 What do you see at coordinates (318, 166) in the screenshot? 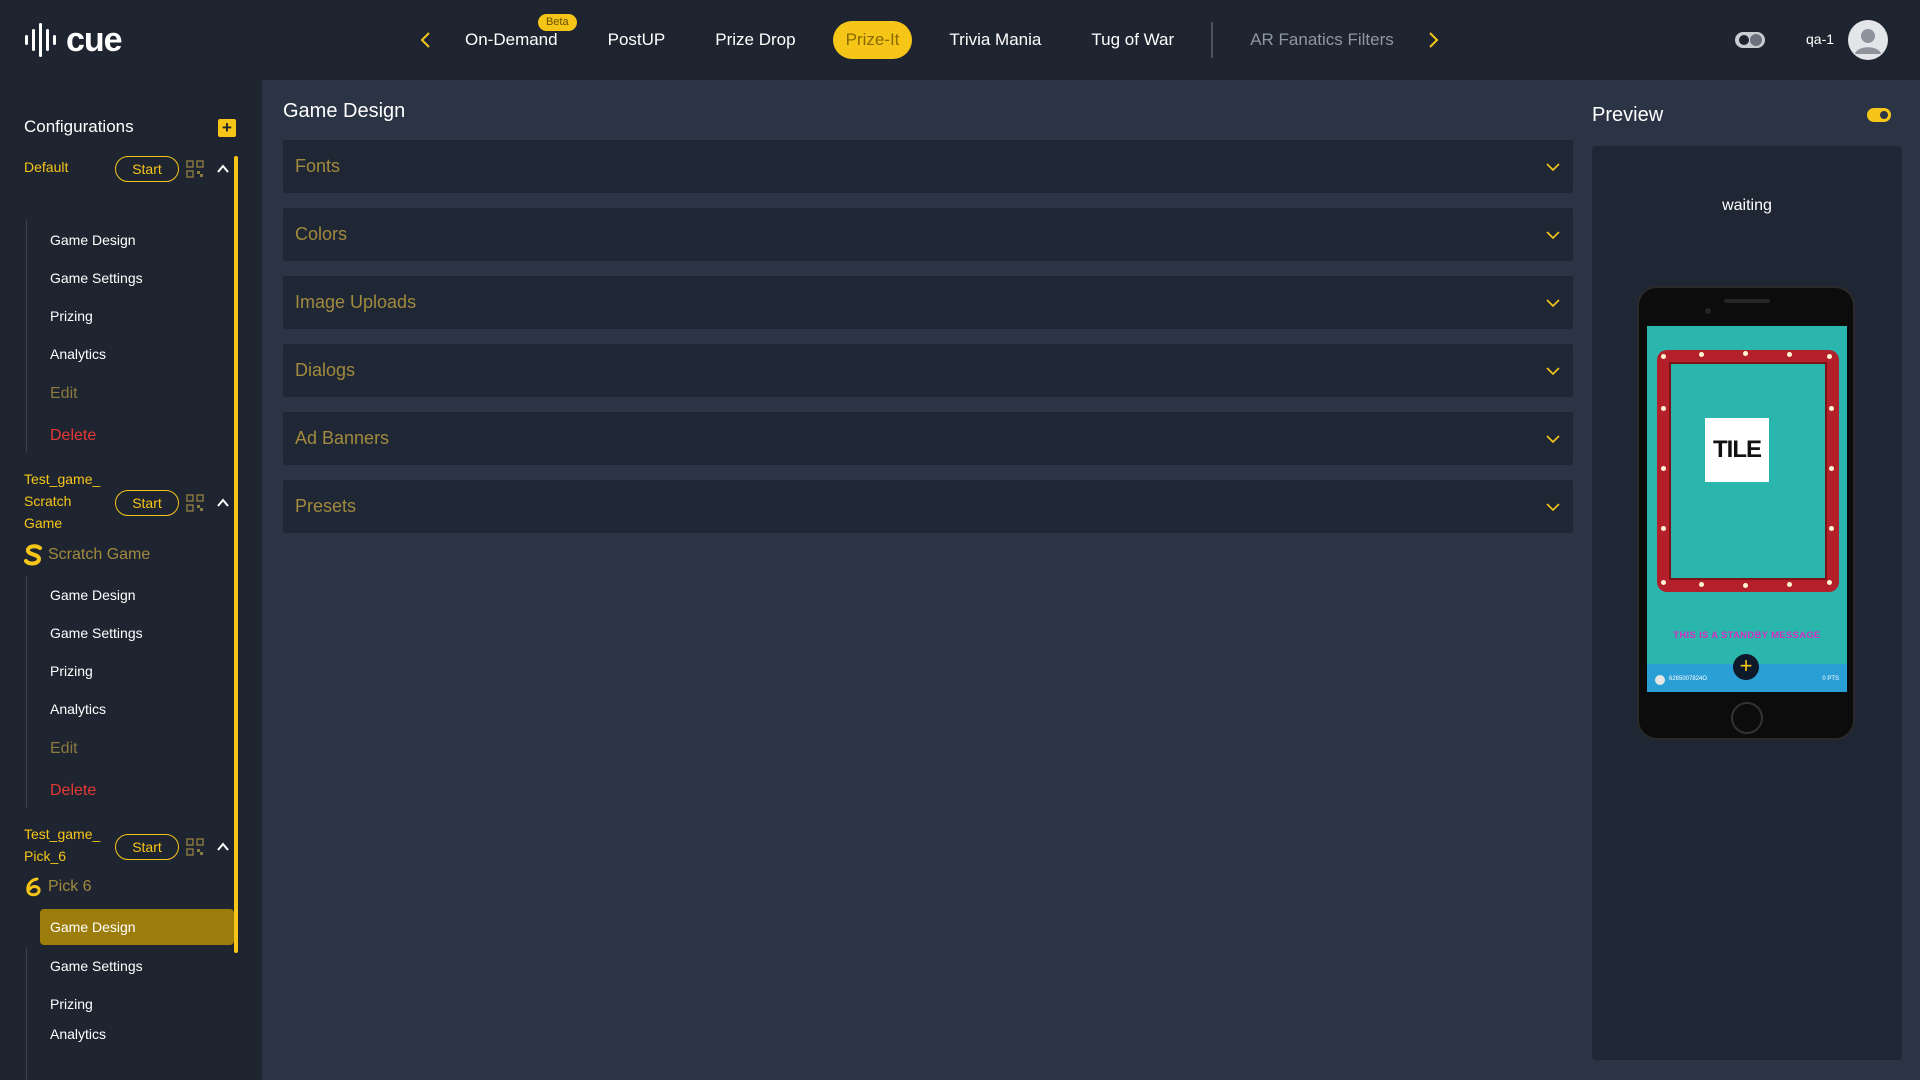
I see `section-label: Fonts` at bounding box center [318, 166].